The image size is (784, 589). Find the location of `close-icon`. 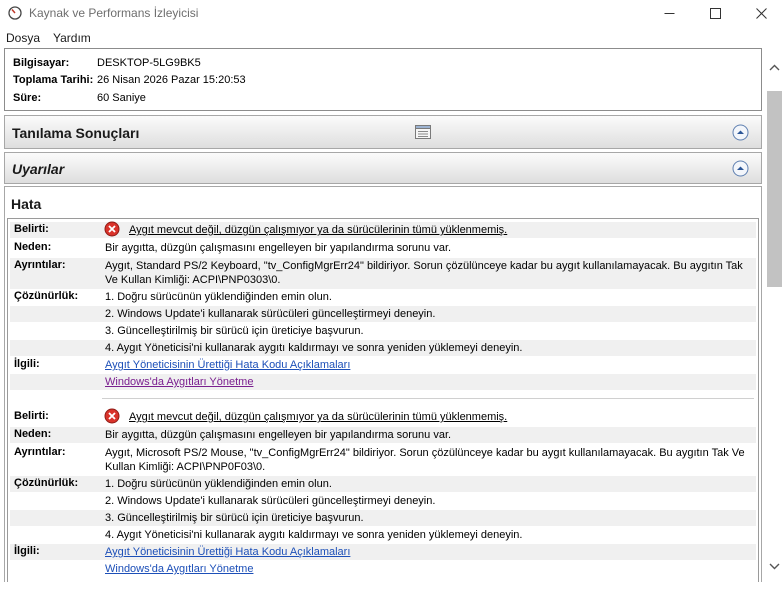

close-icon is located at coordinates (761, 13).